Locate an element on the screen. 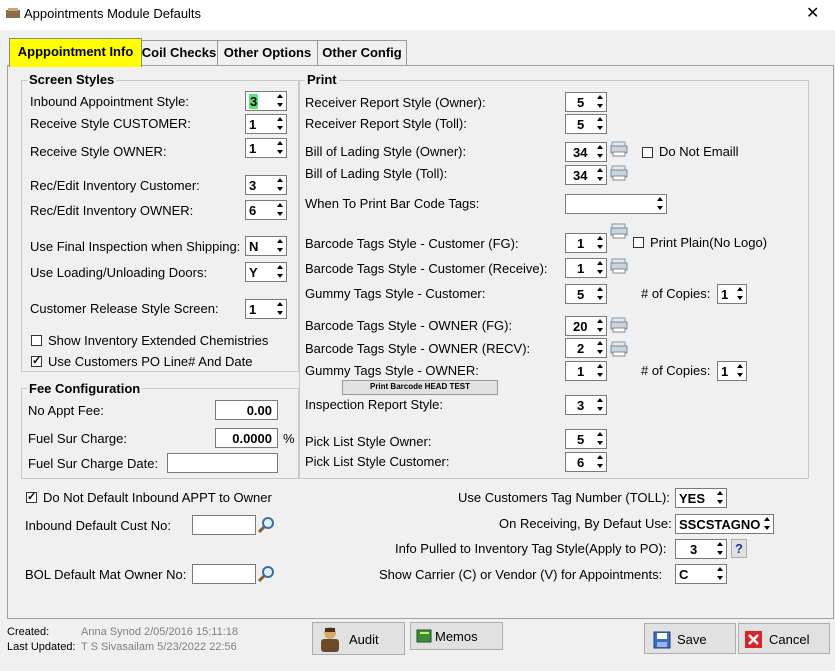 Image resolution: width=835 pixels, height=671 pixels. inbound-default-cust-input is located at coordinates (224, 525).